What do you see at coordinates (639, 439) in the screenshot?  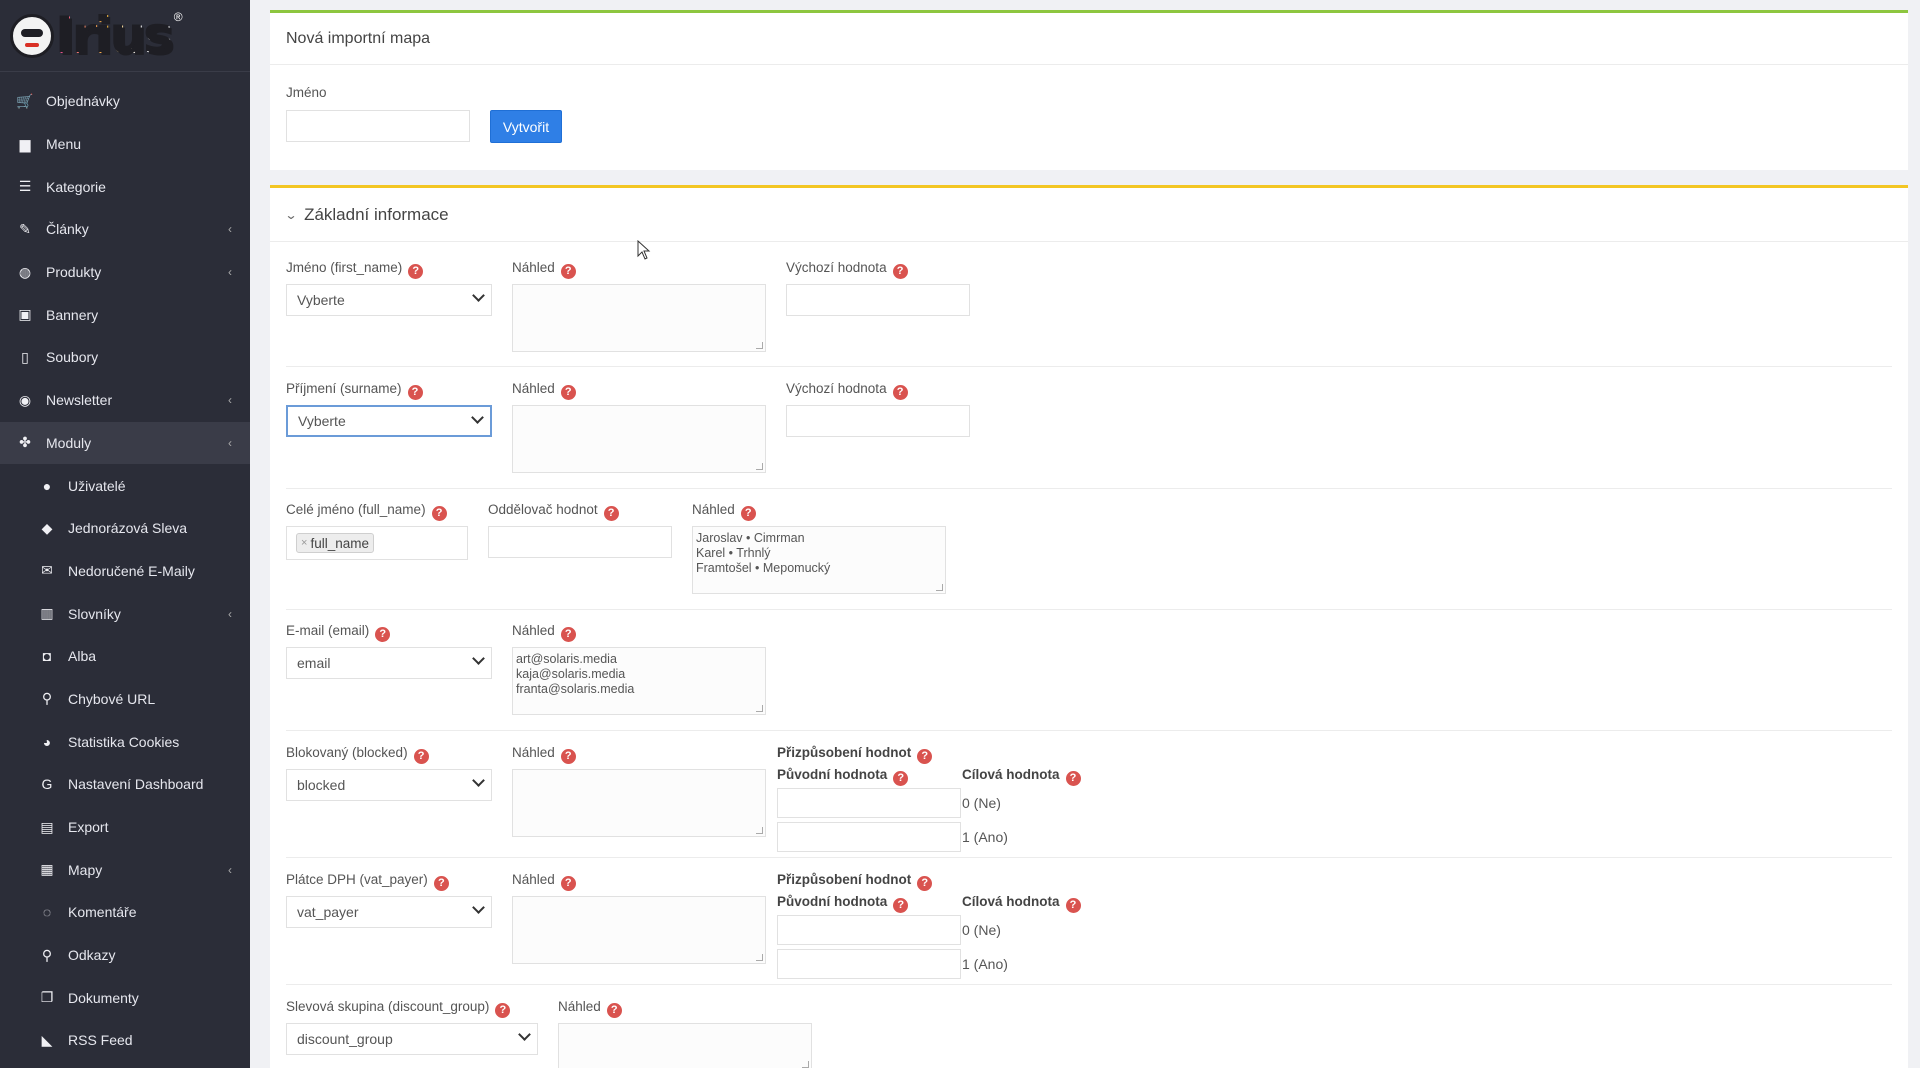 I see `surname-preview` at bounding box center [639, 439].